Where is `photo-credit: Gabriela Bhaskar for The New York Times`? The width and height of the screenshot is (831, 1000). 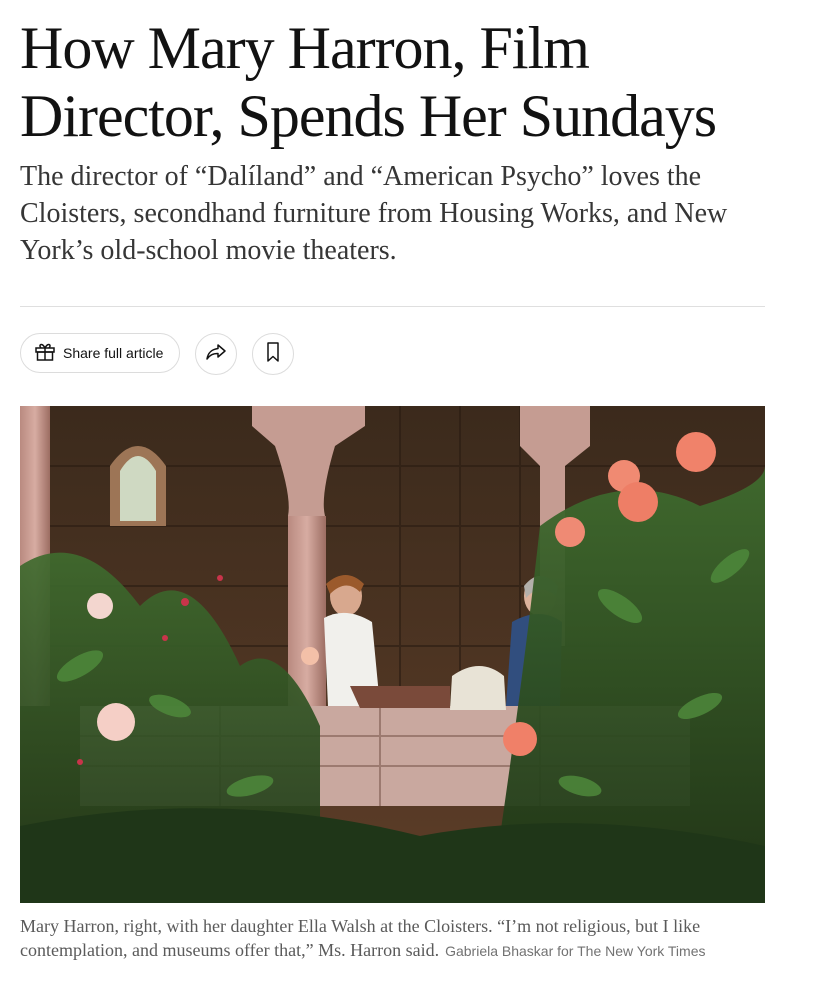 photo-credit: Gabriela Bhaskar for The New York Times is located at coordinates (575, 951).